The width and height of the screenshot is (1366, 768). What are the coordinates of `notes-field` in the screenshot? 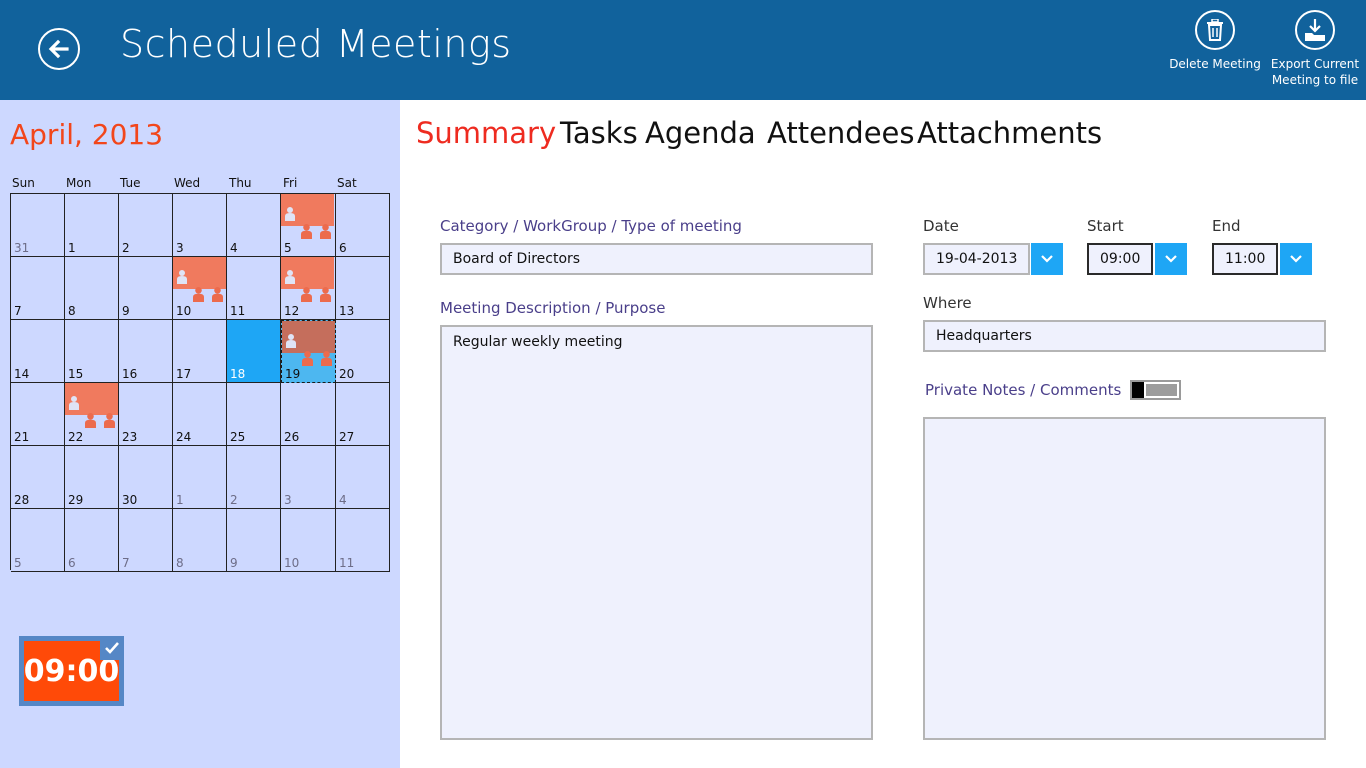 It's located at (1124, 578).